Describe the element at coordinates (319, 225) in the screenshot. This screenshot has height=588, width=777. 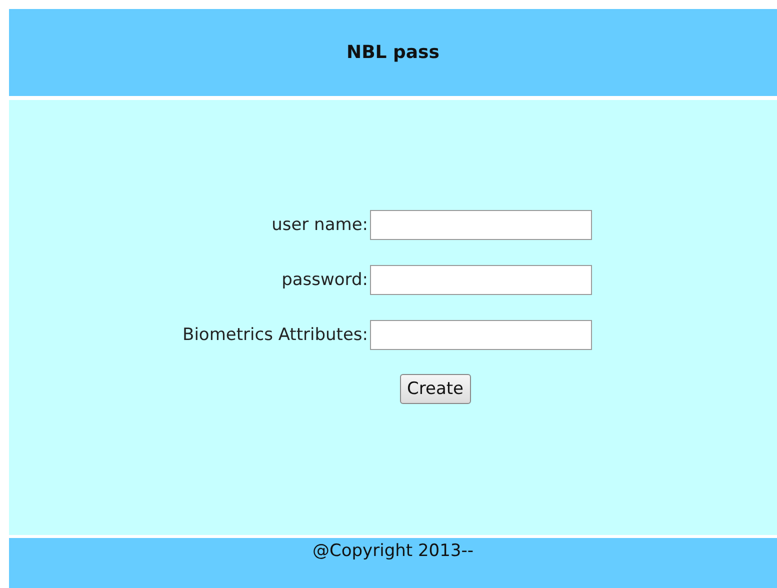
I see `field-label: user name:` at that location.